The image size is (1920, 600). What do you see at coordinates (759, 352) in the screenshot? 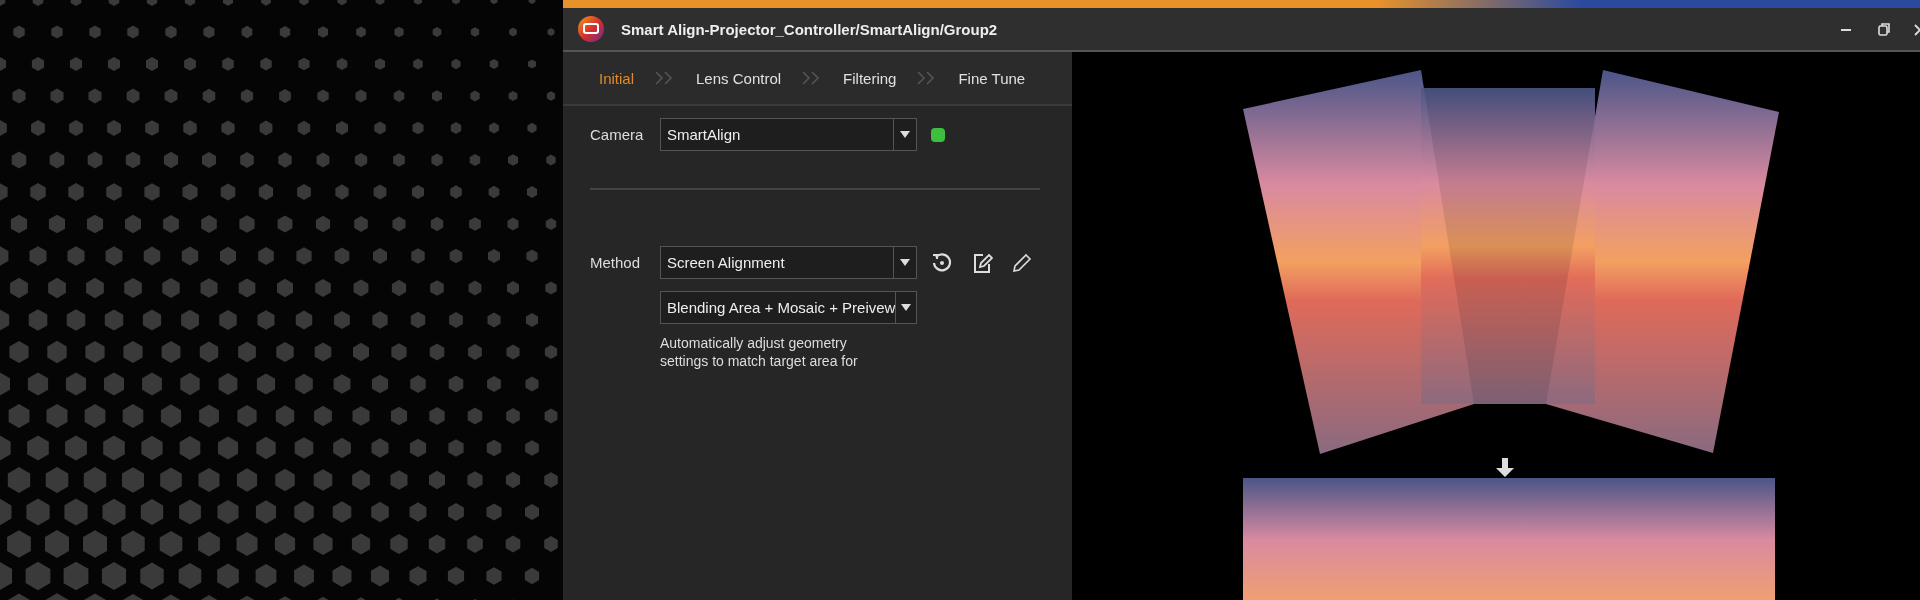
I see `method-description: Automatically adjust geometry settings to match target area for` at bounding box center [759, 352].